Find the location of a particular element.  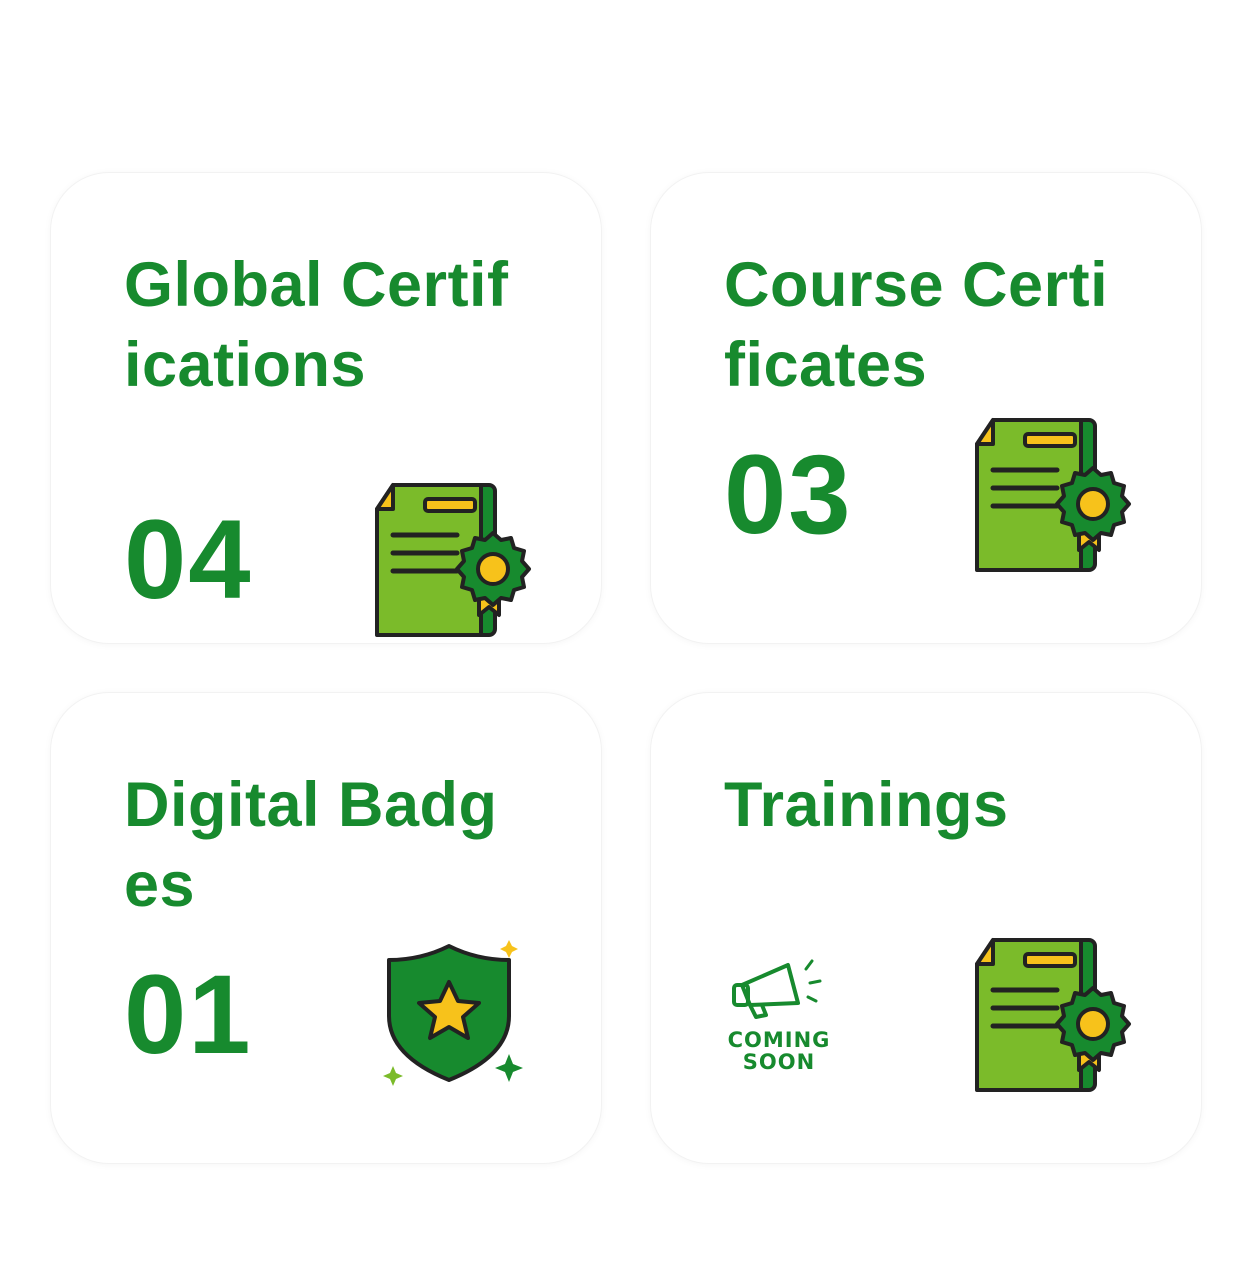

shield-star-icon is located at coordinates (453, 1013).